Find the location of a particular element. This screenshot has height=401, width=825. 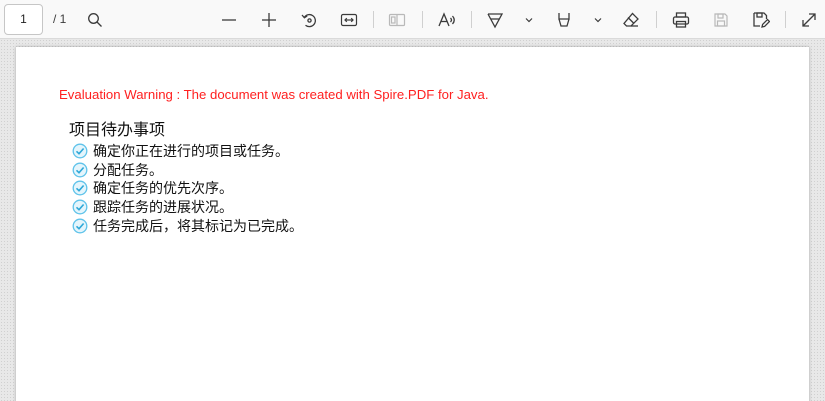

save-button is located at coordinates (721, 19).